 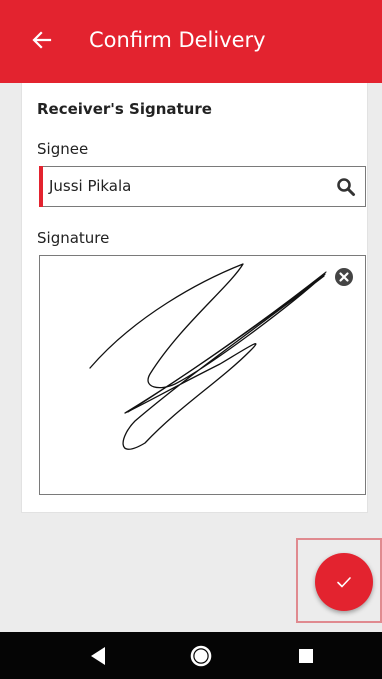 What do you see at coordinates (90, 186) in the screenshot?
I see `signee-value: Jussi Pikala` at bounding box center [90, 186].